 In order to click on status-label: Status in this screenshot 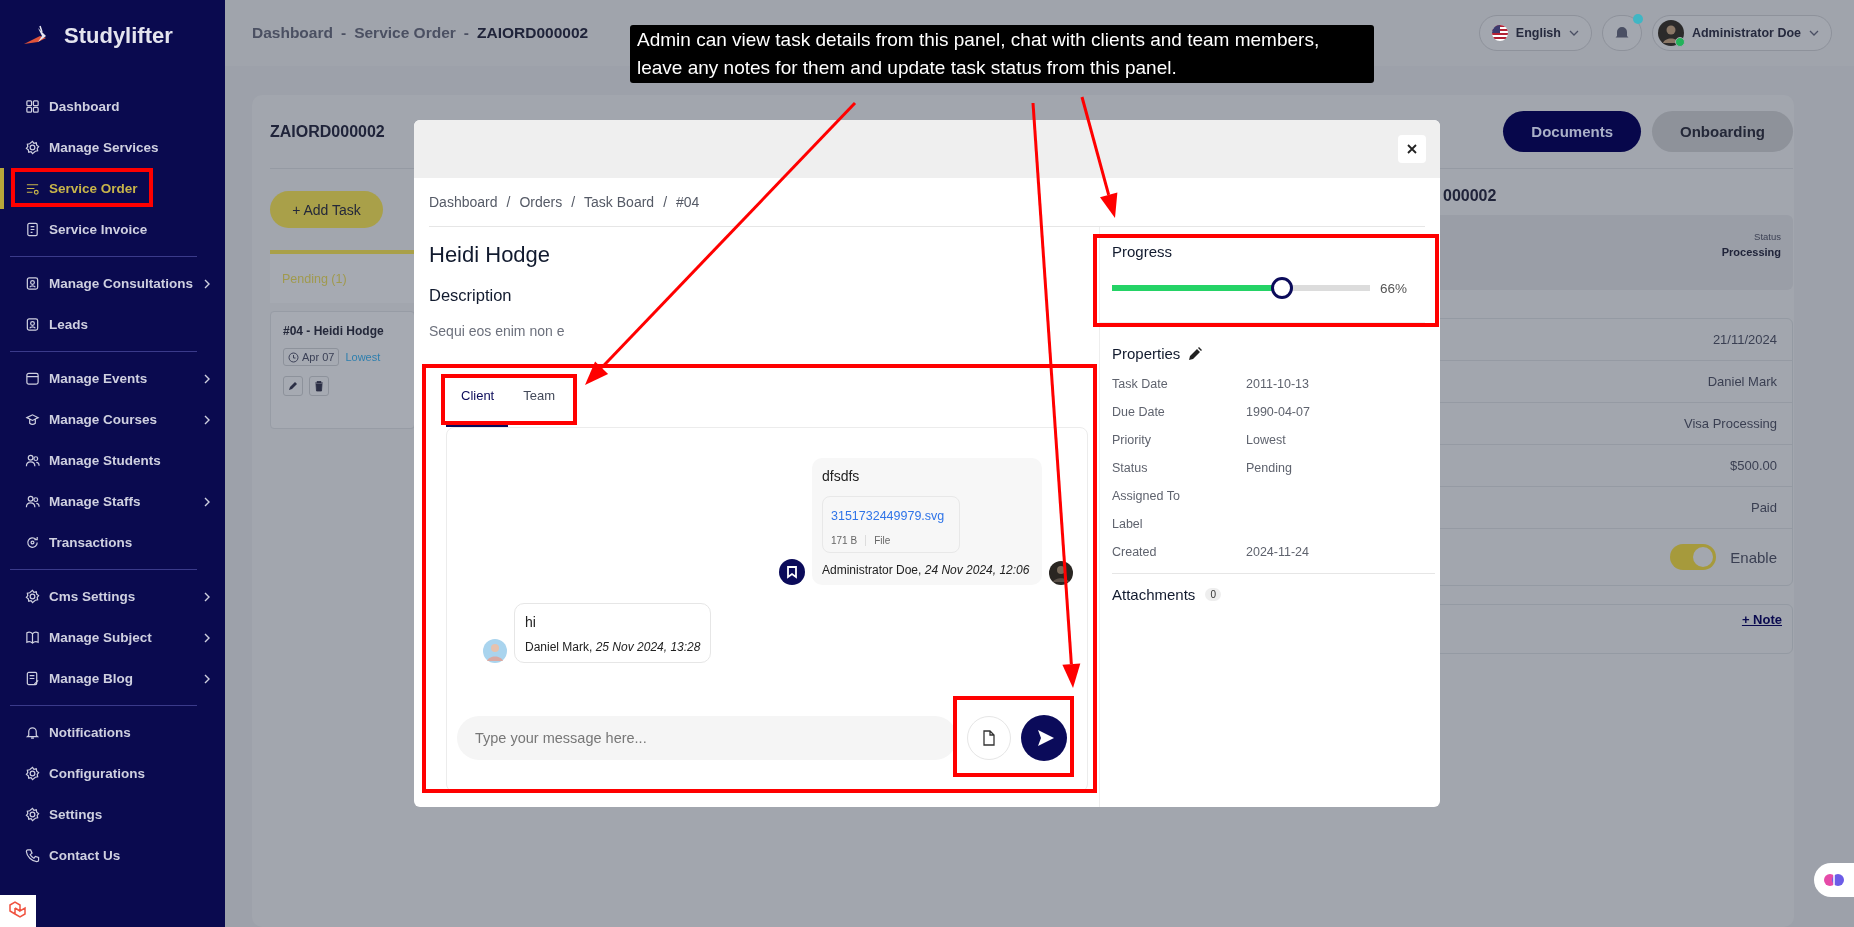, I will do `click(1767, 236)`.